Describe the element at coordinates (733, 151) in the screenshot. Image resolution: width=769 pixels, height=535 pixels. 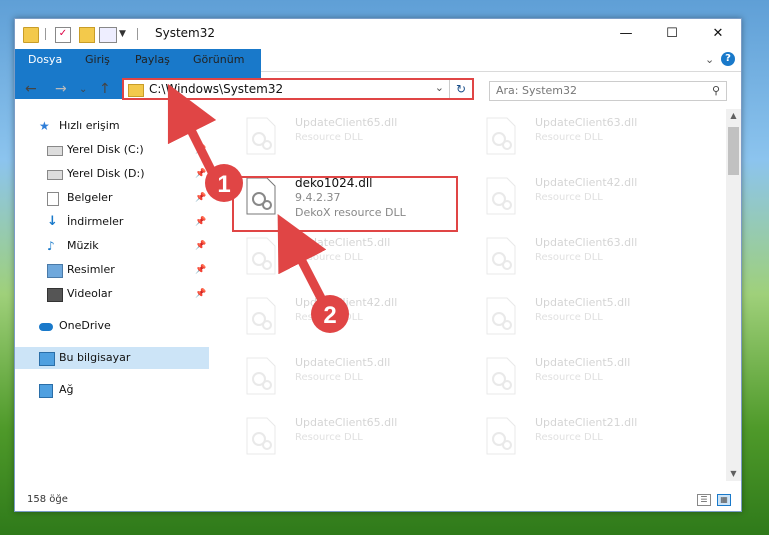
I see `scroll-thumb` at that location.